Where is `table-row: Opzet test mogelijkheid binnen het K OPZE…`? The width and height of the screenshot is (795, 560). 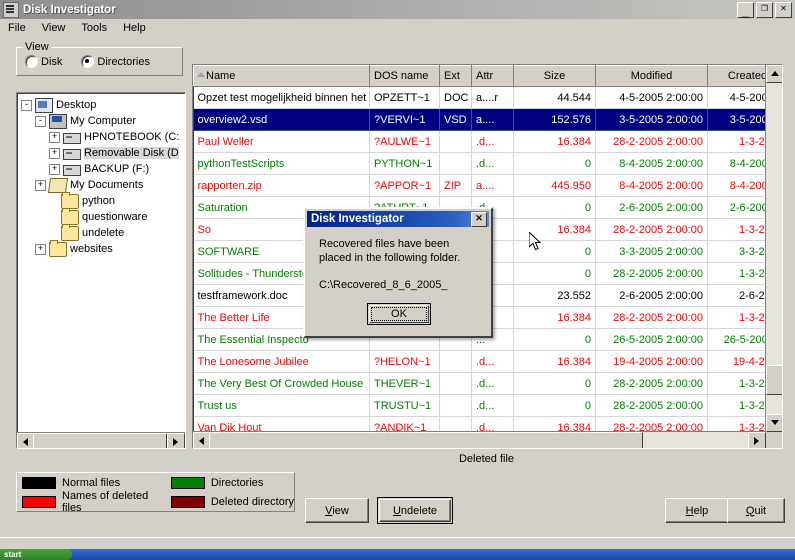
table-row: Opzet test mogelijkheid binnen het K OPZE… is located at coordinates (487, 97).